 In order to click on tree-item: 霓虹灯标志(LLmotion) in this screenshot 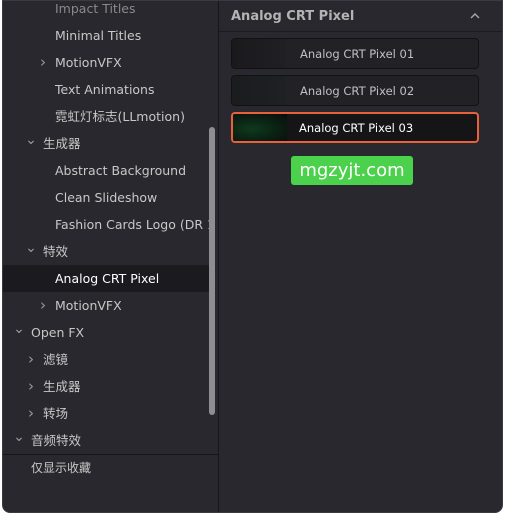, I will do `click(106, 116)`.